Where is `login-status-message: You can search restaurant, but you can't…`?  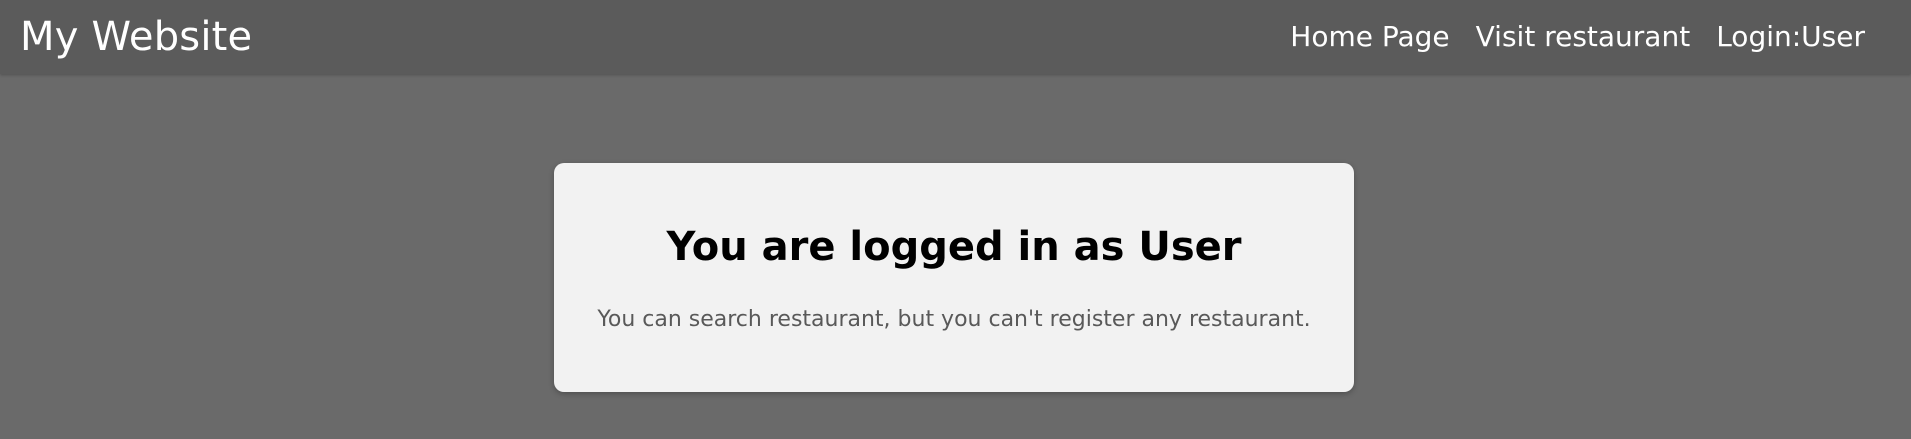 login-status-message: You can search restaurant, but you can't… is located at coordinates (954, 319).